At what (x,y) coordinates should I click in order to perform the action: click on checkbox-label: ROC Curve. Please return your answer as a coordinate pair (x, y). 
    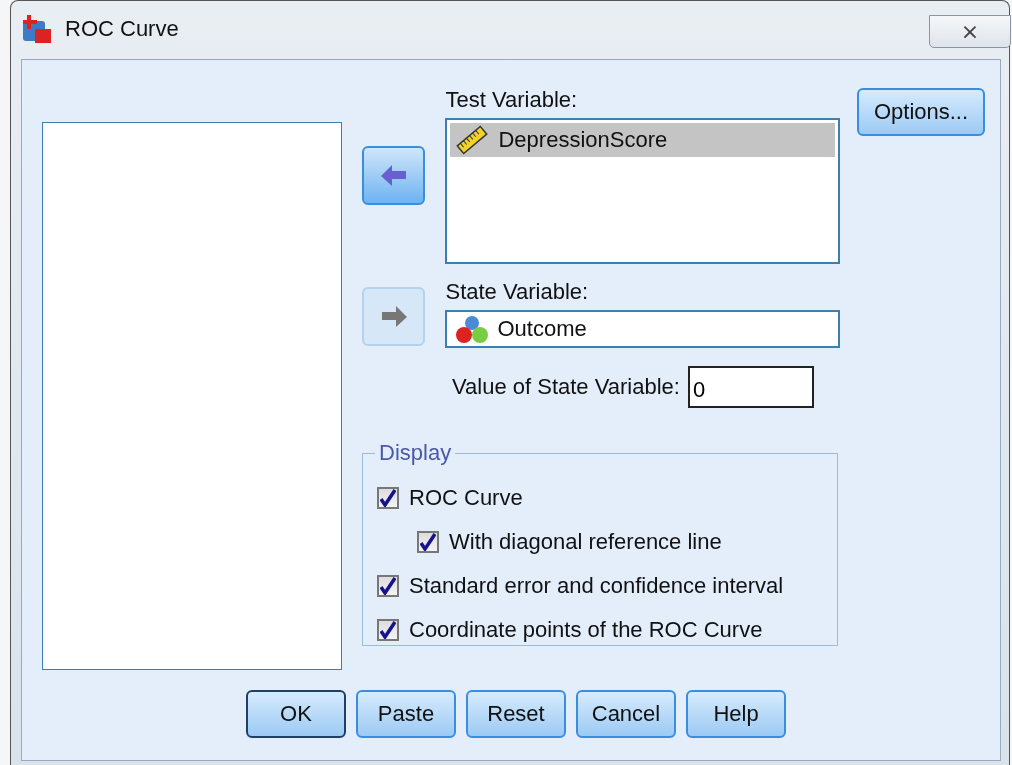
    Looking at the image, I should click on (466, 498).